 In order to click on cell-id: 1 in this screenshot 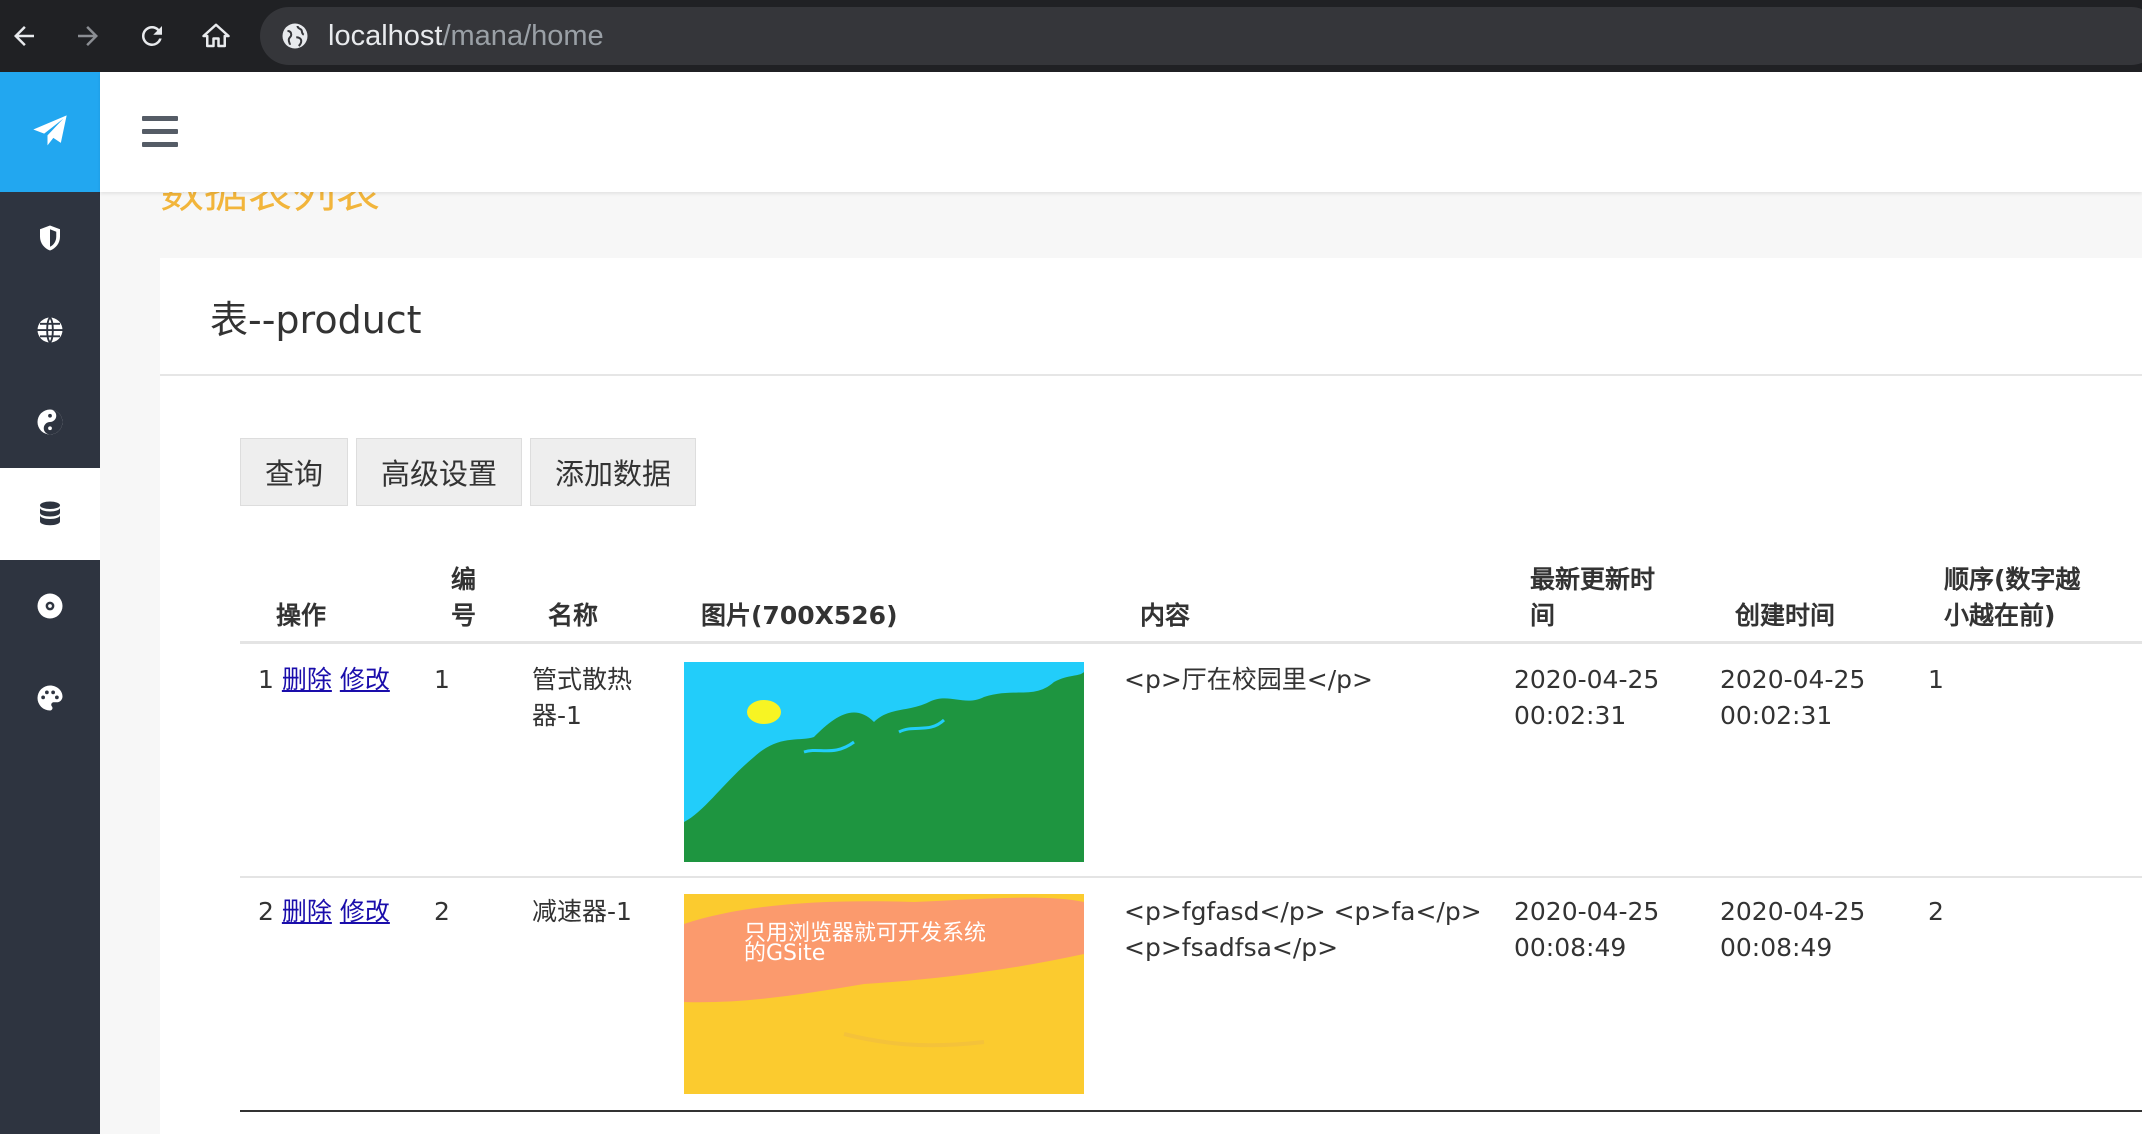, I will do `click(442, 679)`.